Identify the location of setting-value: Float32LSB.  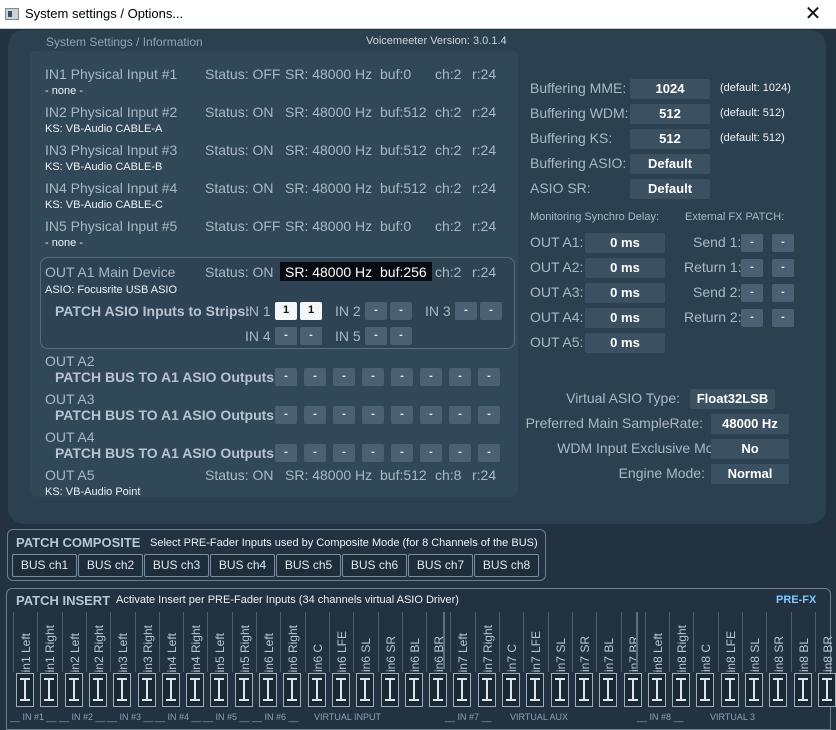
(732, 399).